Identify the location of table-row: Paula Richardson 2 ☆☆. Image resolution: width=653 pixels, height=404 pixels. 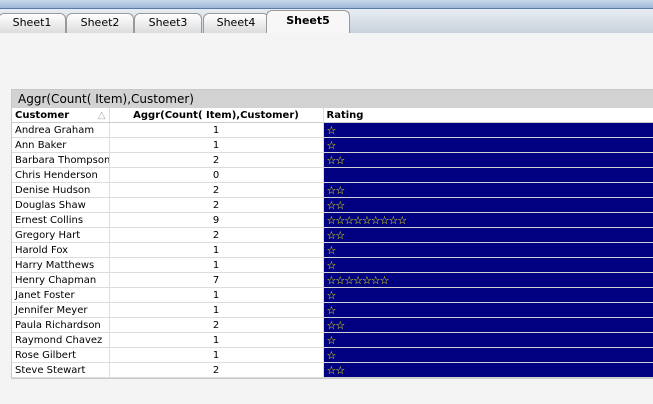
(332, 325).